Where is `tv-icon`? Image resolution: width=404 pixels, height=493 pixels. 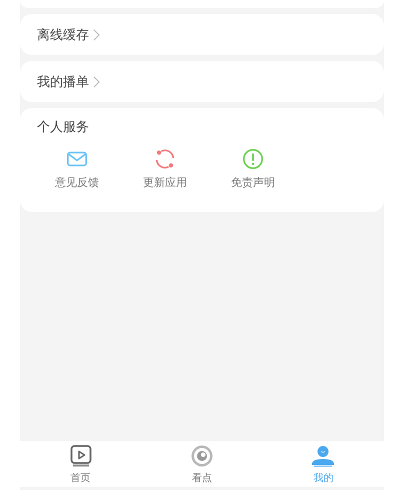 tv-icon is located at coordinates (80, 456).